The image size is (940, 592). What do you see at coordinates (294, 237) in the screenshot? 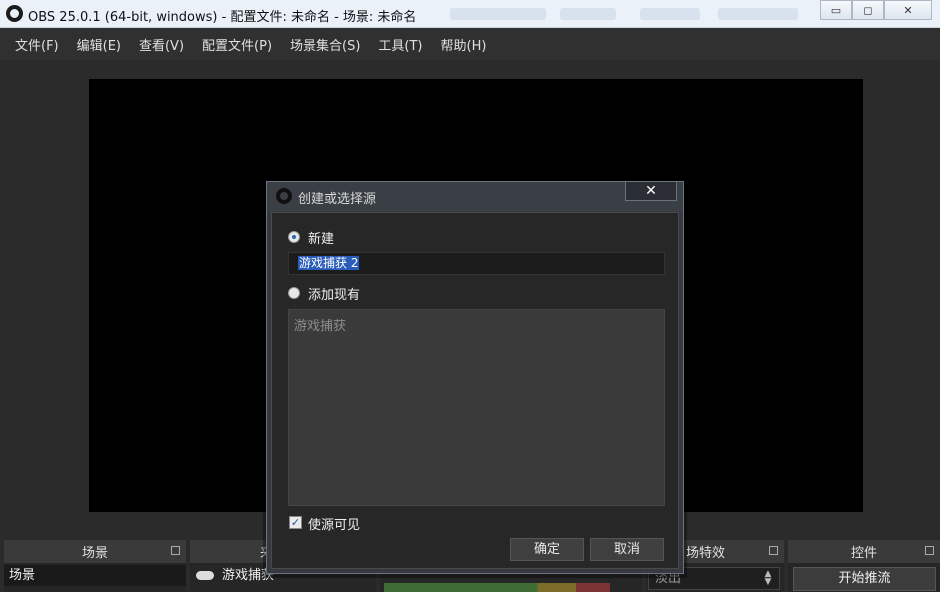
I see `create-new-radio` at bounding box center [294, 237].